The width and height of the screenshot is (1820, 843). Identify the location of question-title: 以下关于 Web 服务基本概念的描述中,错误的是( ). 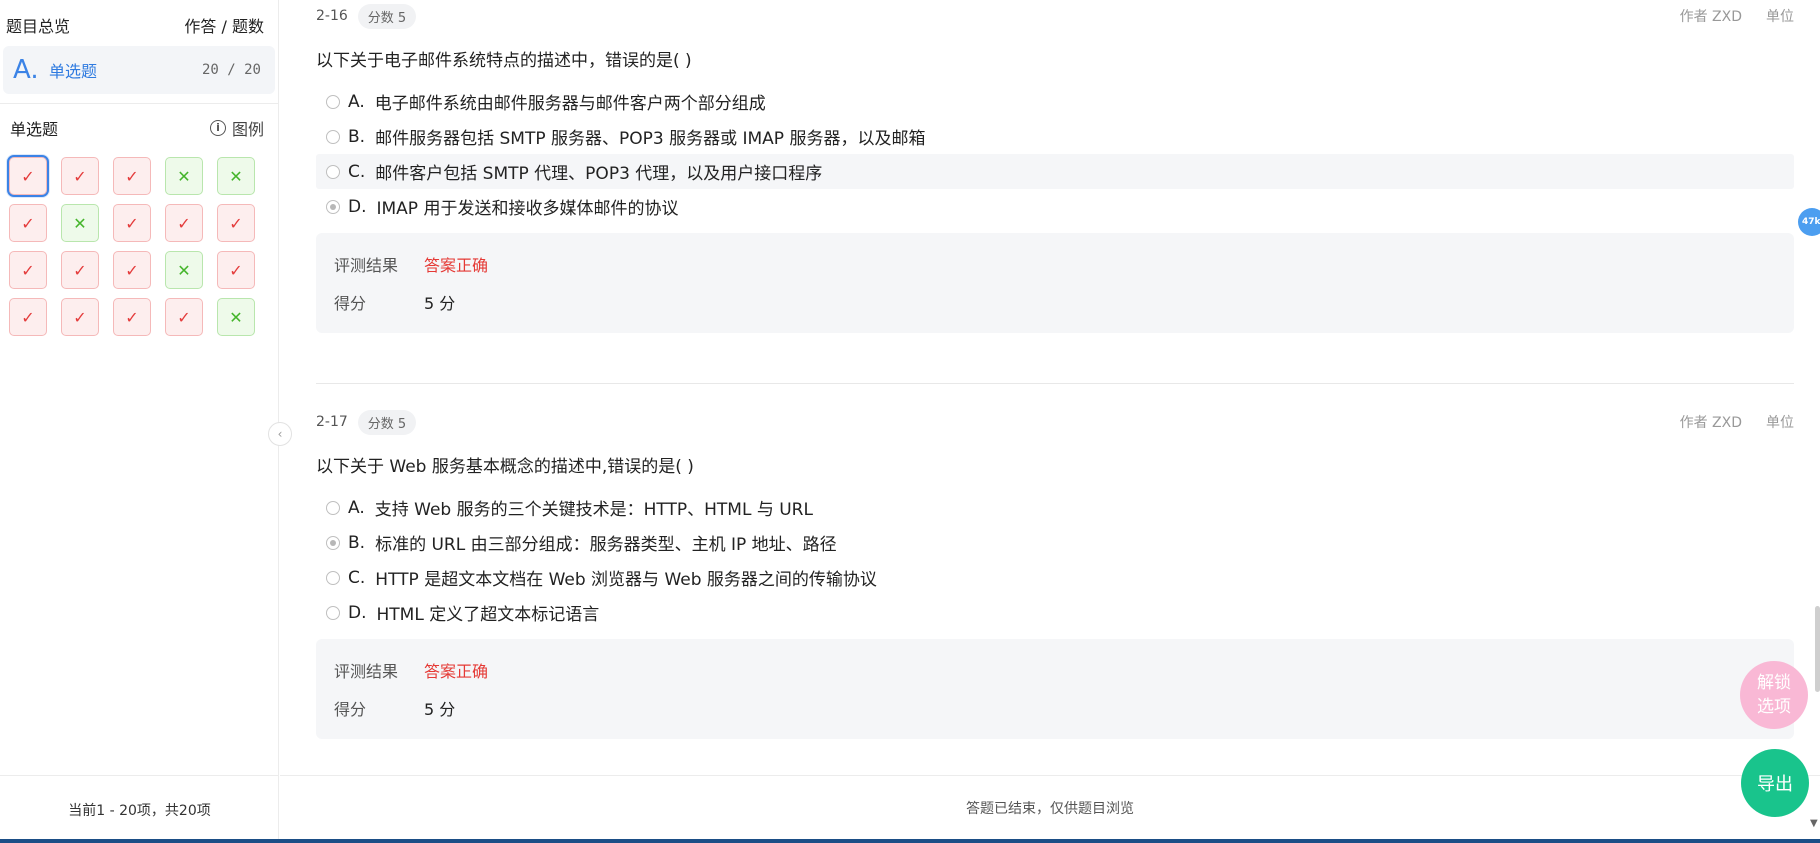
(505, 467).